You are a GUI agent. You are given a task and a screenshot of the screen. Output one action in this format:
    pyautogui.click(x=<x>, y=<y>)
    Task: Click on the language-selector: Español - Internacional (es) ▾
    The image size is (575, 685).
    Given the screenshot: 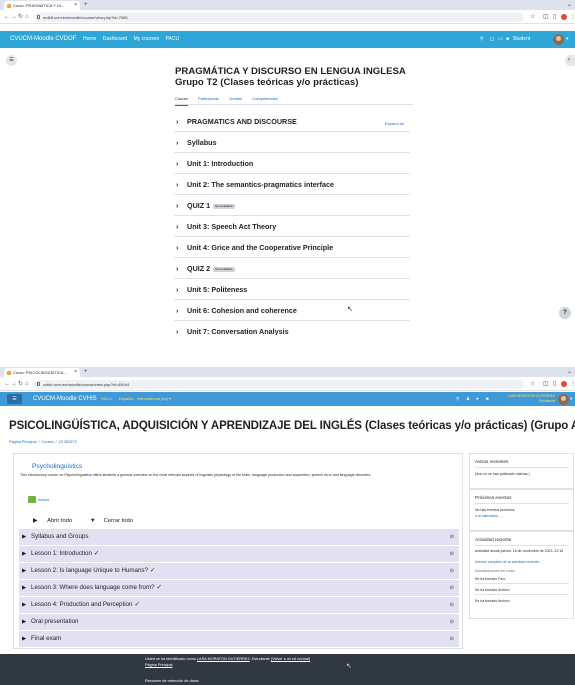 What is the action you would take?
    pyautogui.click(x=145, y=398)
    